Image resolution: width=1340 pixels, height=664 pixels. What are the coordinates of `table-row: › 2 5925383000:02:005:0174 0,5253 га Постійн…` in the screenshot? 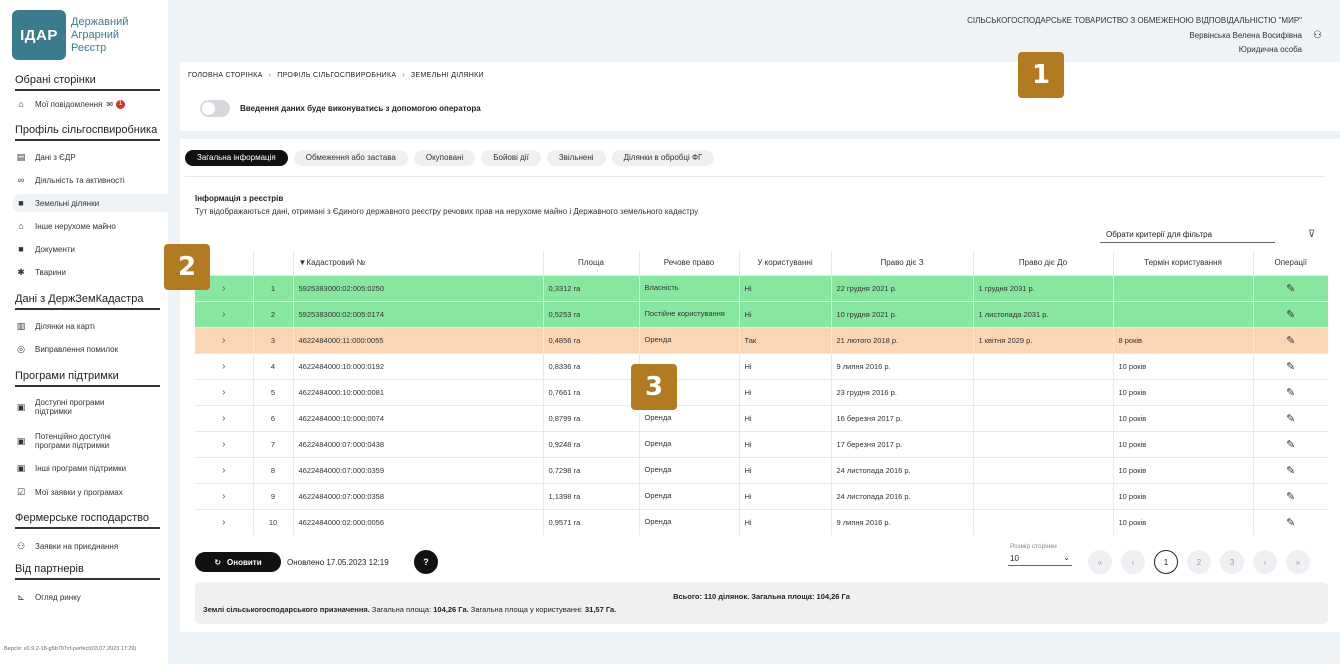 It's located at (761, 313).